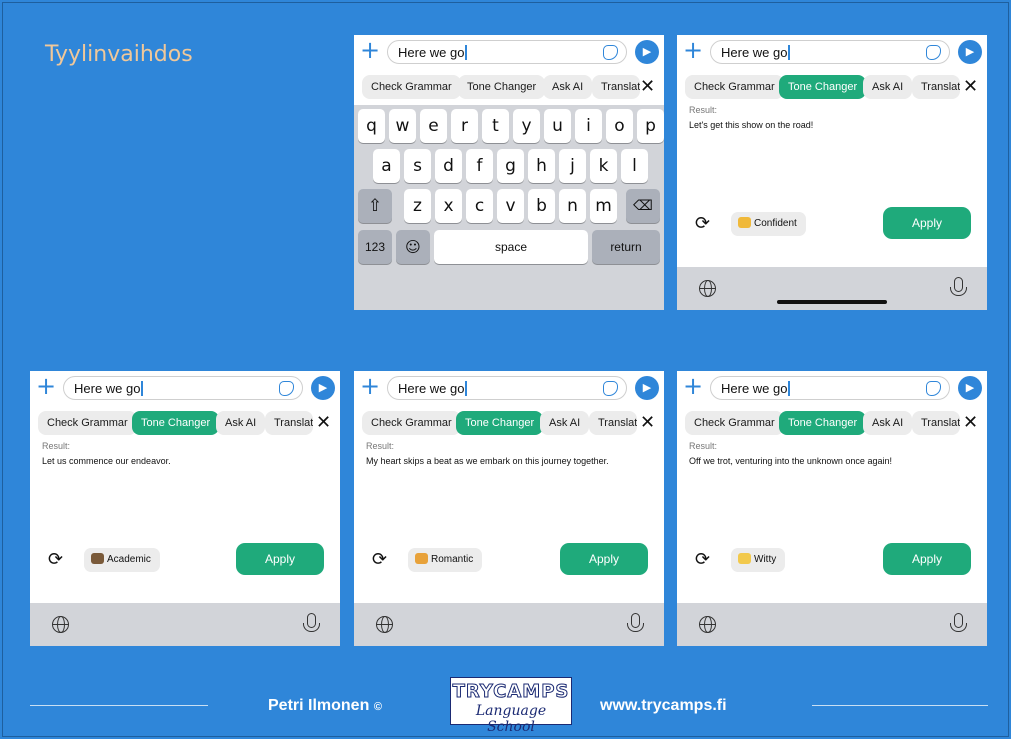 The height and width of the screenshot is (739, 1011). What do you see at coordinates (122, 560) in the screenshot?
I see `tone-selector: Academic` at bounding box center [122, 560].